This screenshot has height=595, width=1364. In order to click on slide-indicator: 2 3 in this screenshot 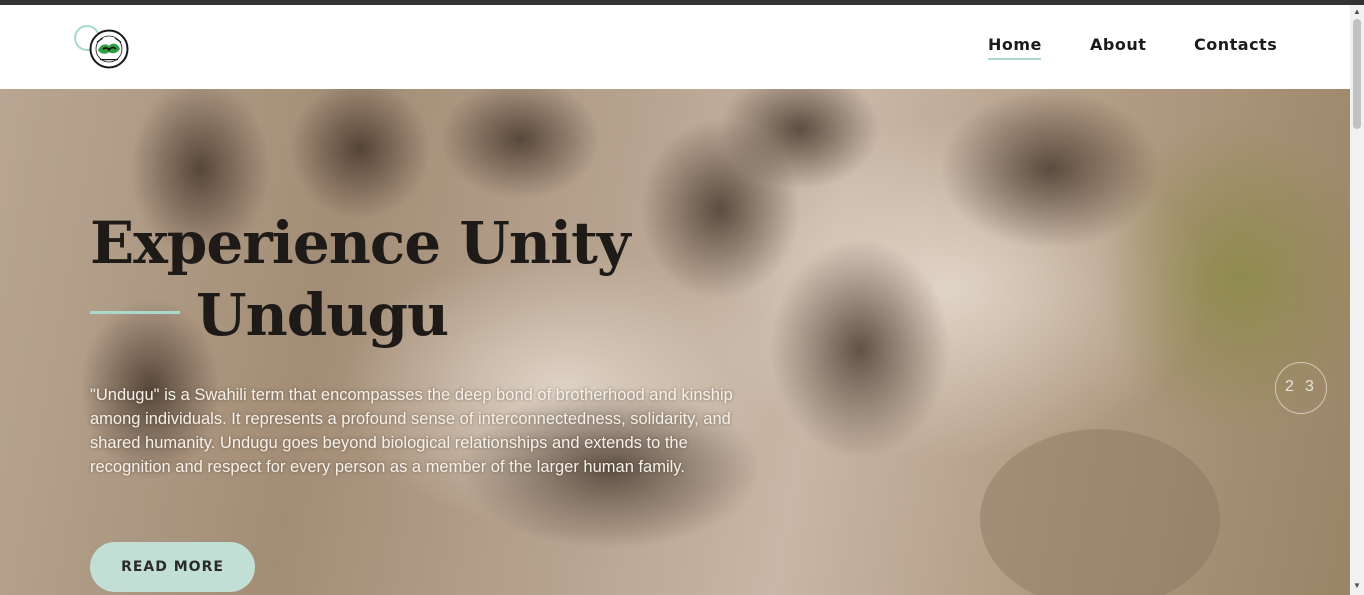, I will do `click(1301, 388)`.